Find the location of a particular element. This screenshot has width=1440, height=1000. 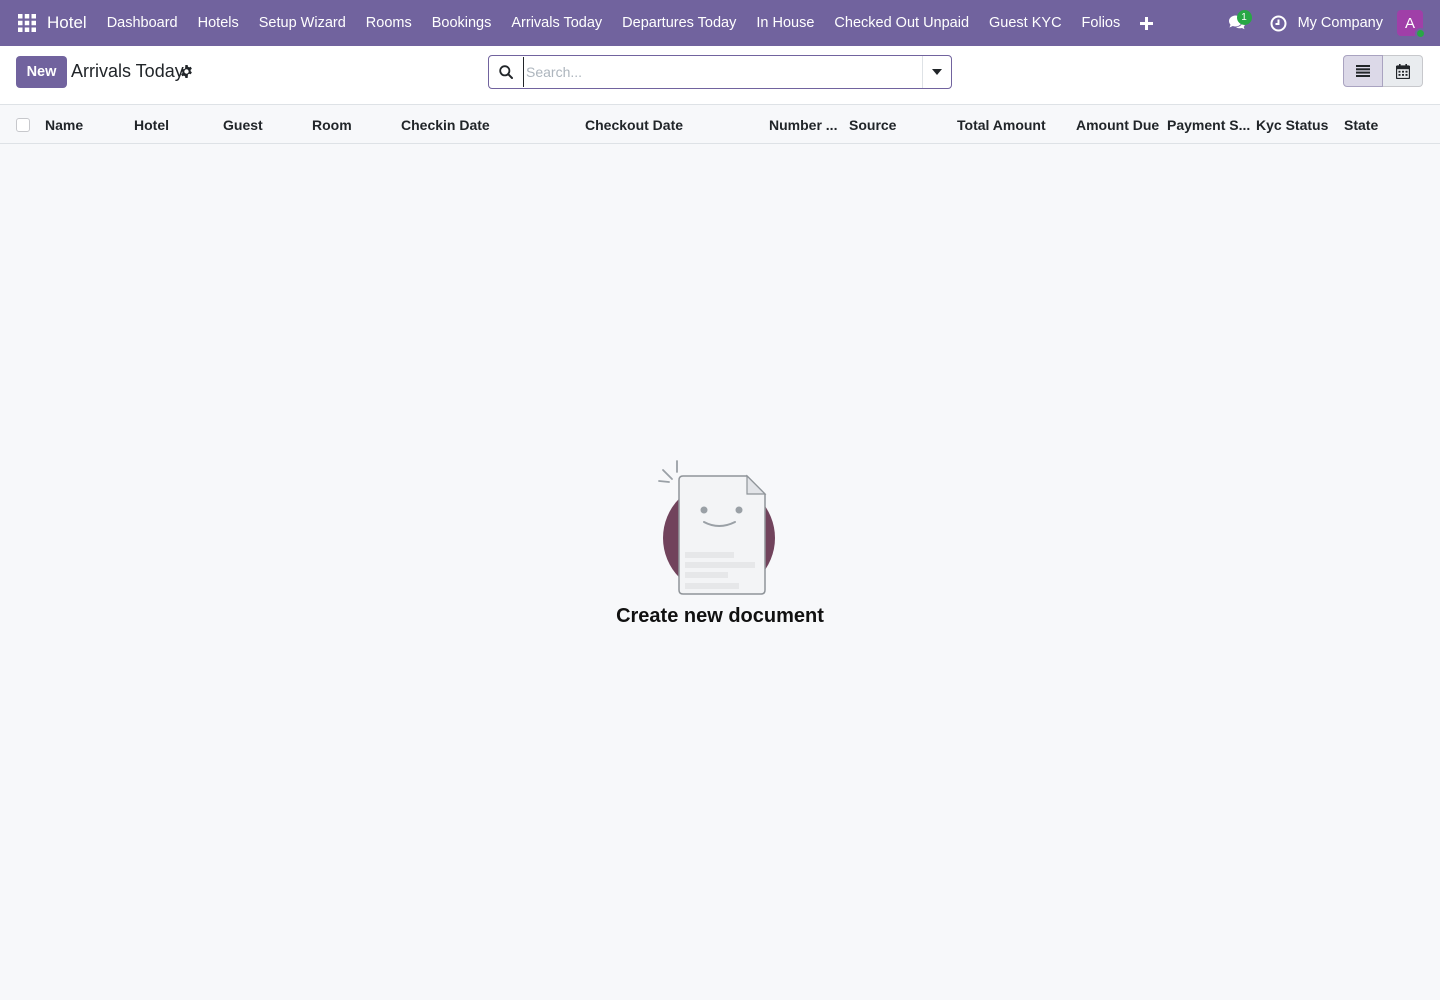

company-switcher: My Company is located at coordinates (1340, 23).